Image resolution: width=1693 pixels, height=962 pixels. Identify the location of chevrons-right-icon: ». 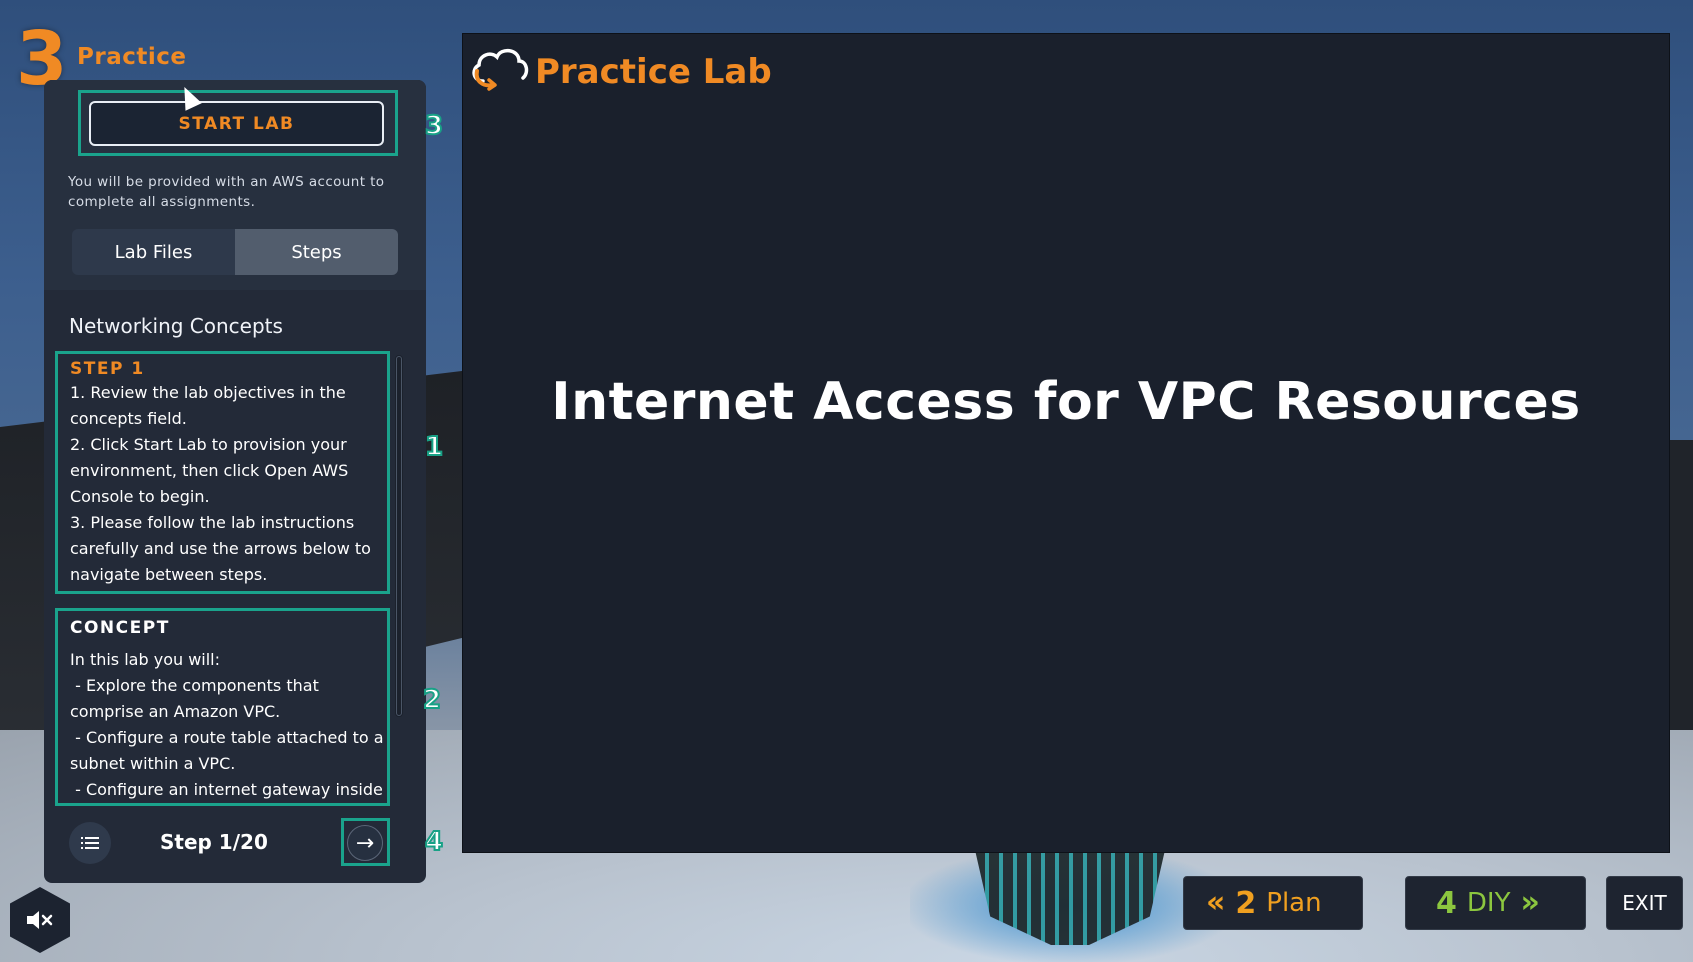
(1530, 902).